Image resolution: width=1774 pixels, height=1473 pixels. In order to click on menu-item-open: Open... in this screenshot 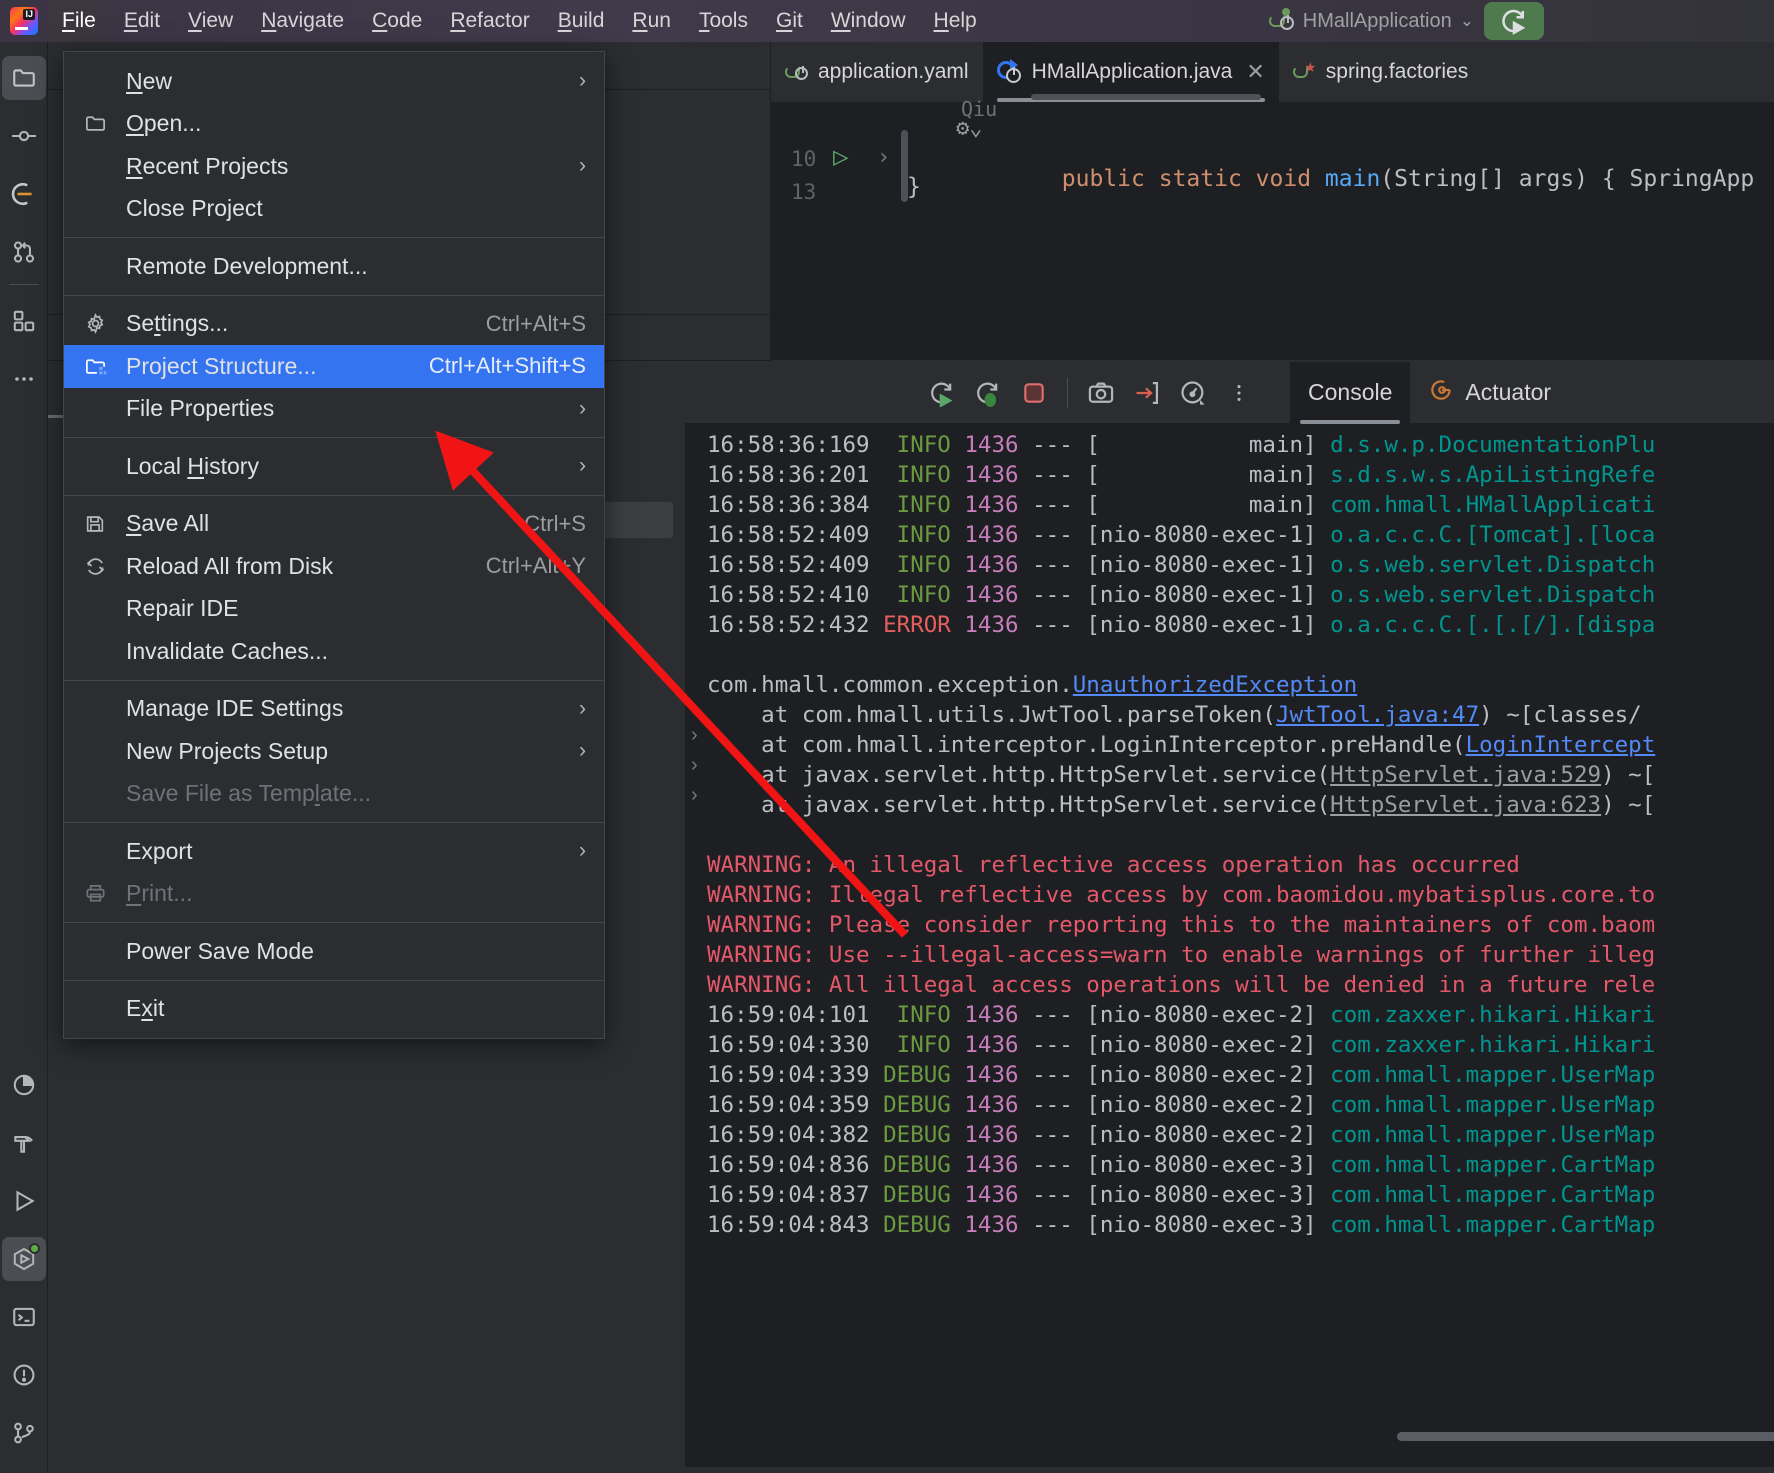, I will do `click(334, 124)`.